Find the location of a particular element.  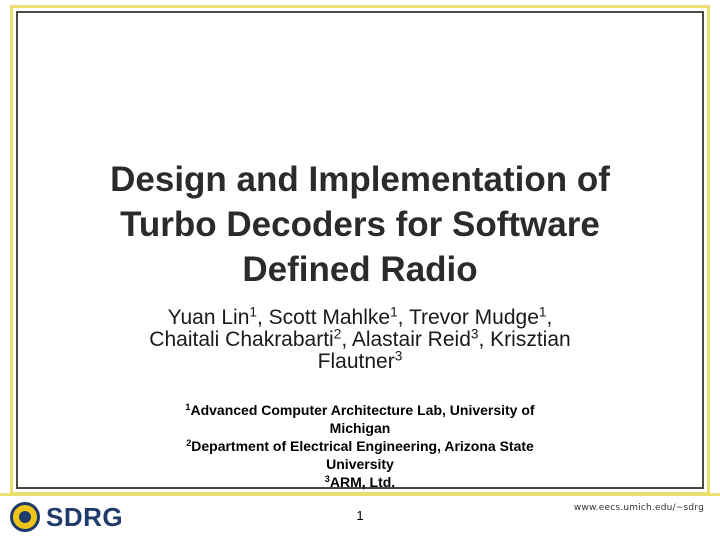

author-name: Alastair Reid is located at coordinates (411, 339).